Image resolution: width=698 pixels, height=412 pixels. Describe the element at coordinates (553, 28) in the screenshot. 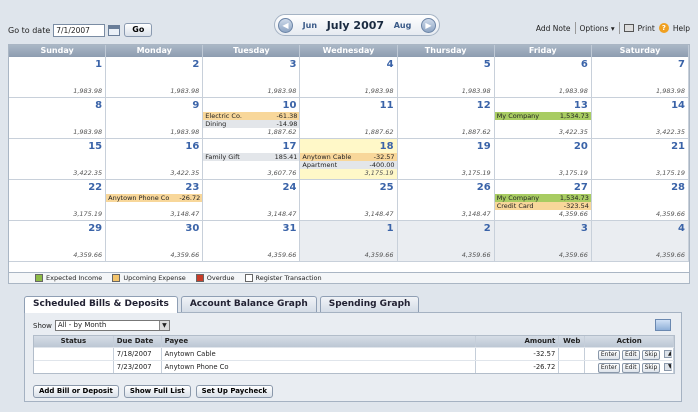

I see `add-note-button: Add Note` at that location.